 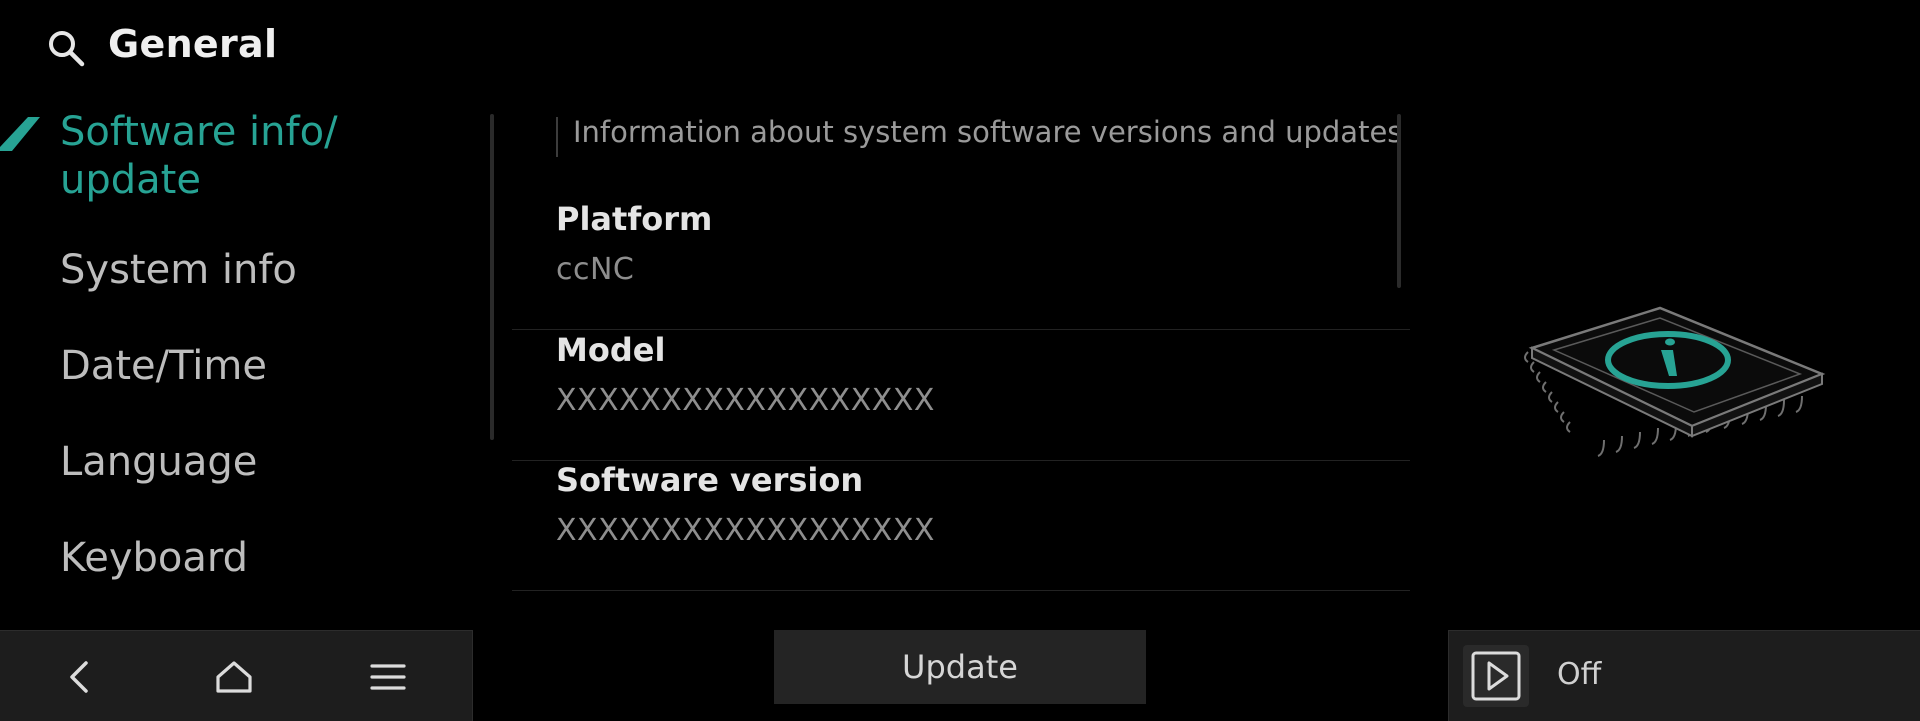 I want to click on info-row-platform: Platform ccNC, so click(x=961, y=265).